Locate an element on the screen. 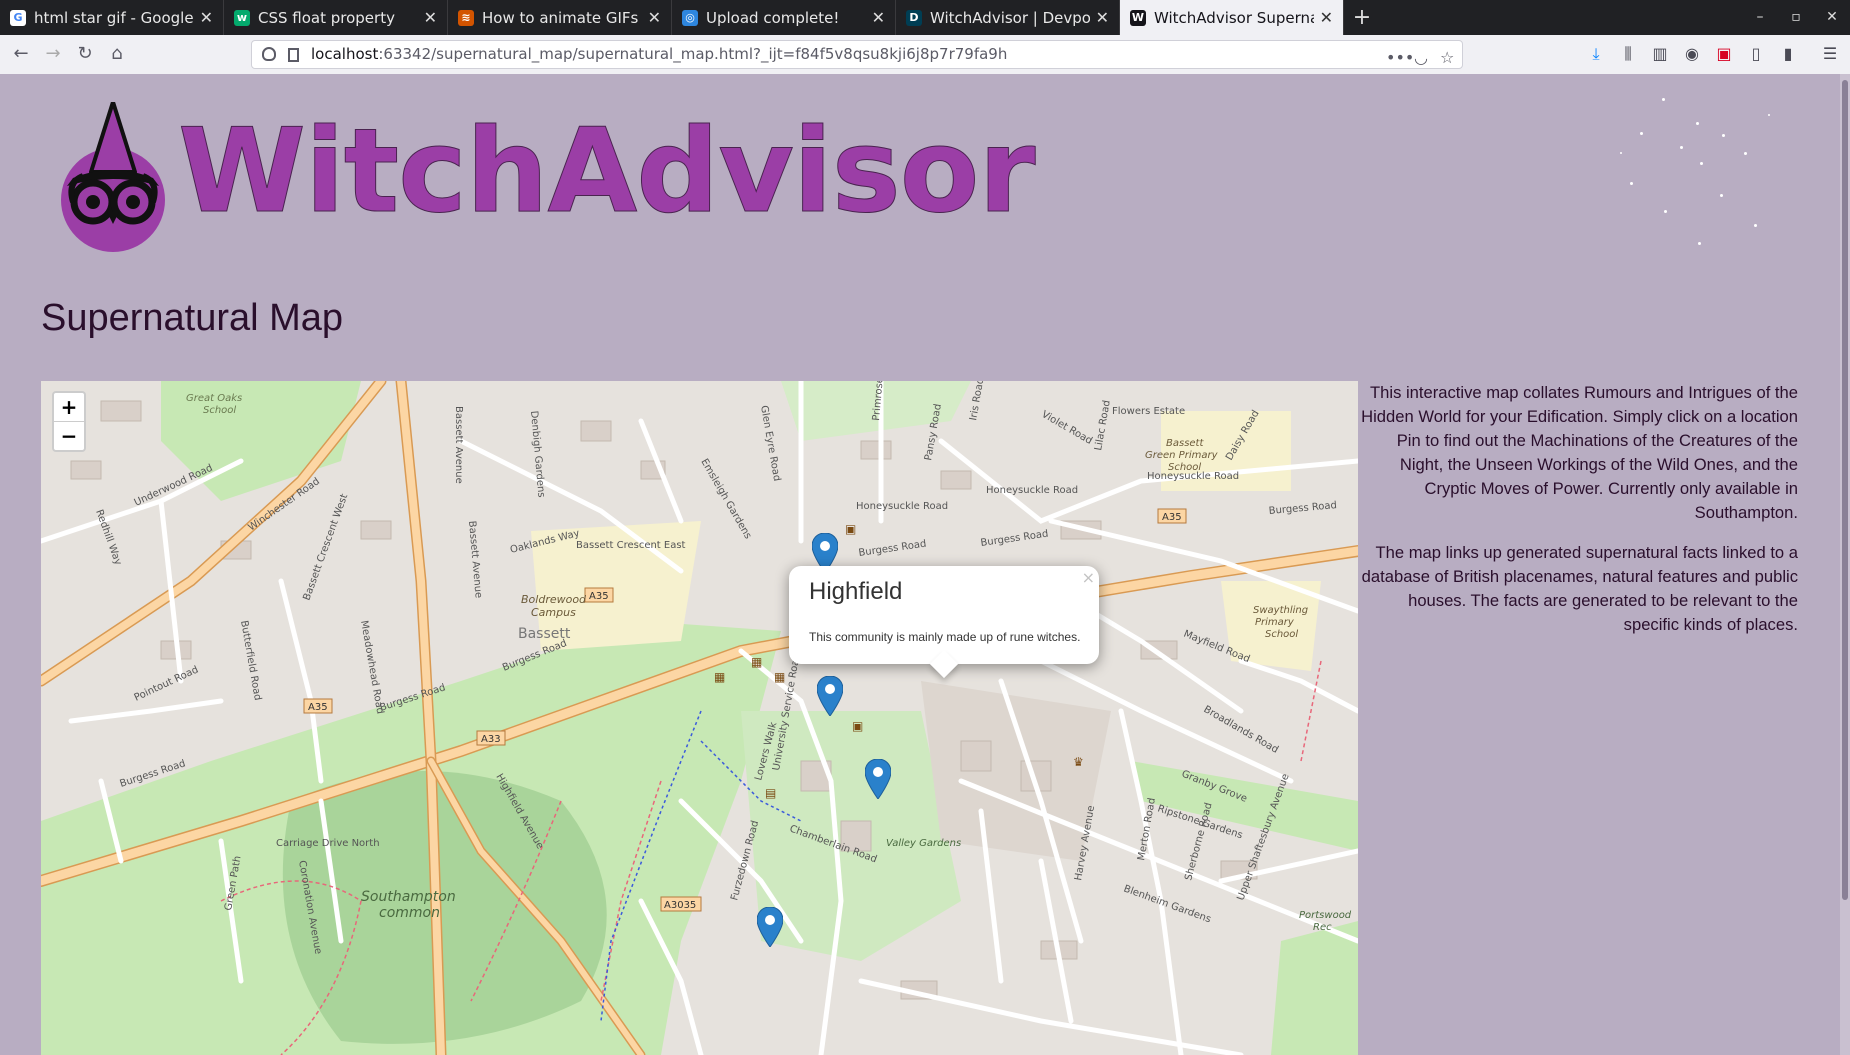 Image resolution: width=1850 pixels, height=1055 pixels. scrollbar-thumb is located at coordinates (1845, 490).